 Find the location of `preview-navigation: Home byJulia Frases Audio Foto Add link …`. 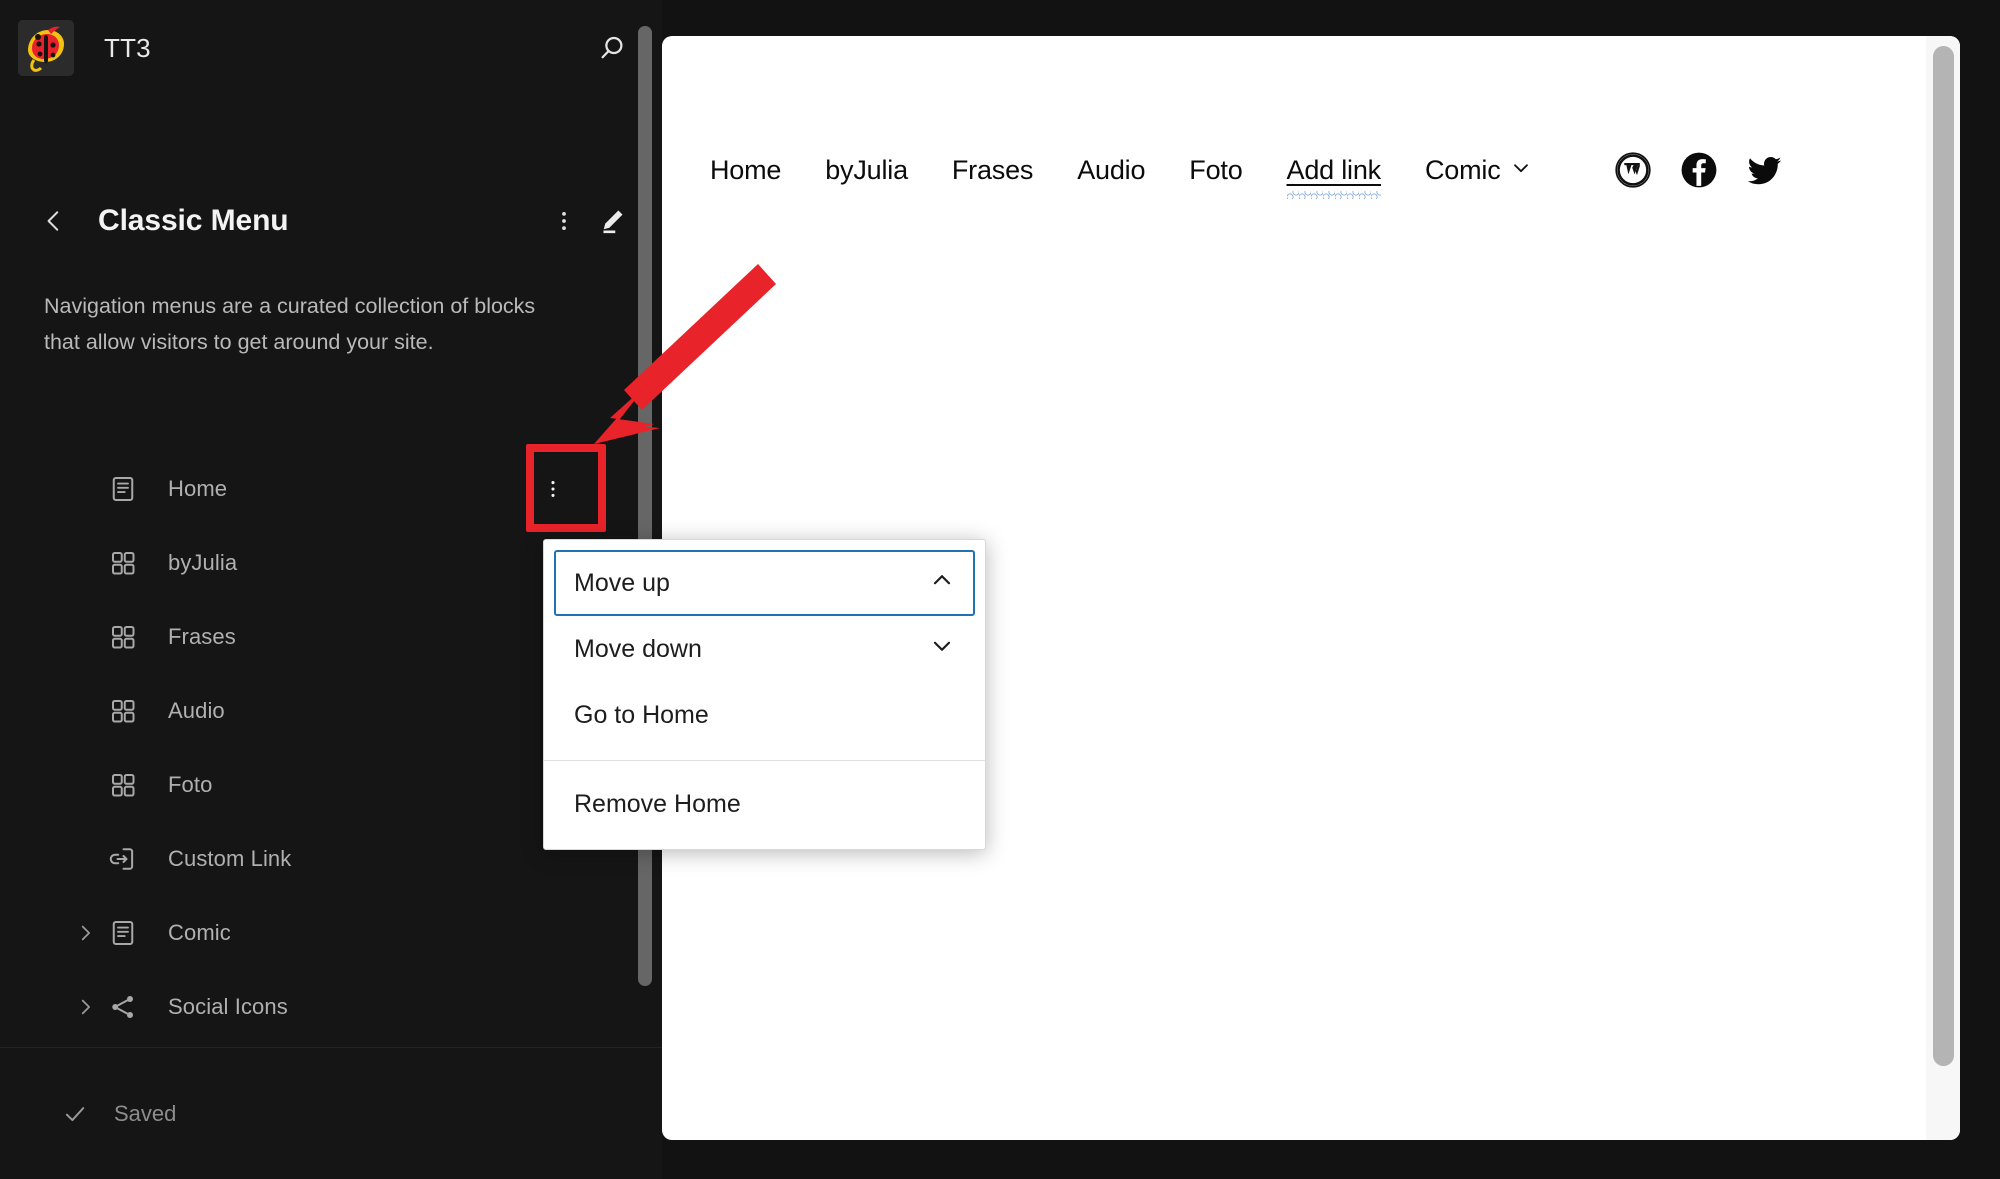

preview-navigation: Home byJulia Frases Audio Foto Add link … is located at coordinates (1247, 175).